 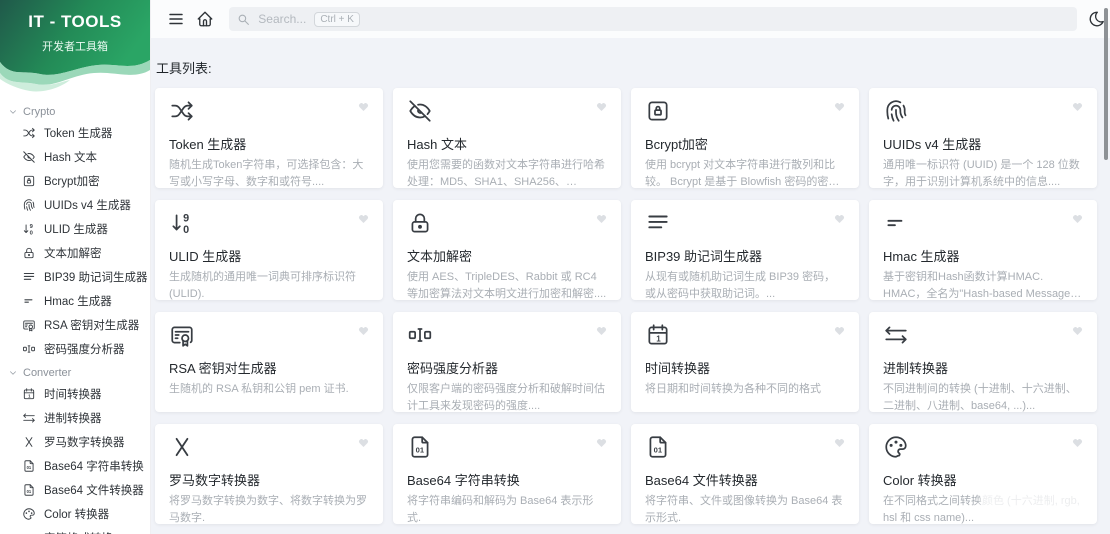 I want to click on search-input: Search... Ctrl + K, so click(x=653, y=19).